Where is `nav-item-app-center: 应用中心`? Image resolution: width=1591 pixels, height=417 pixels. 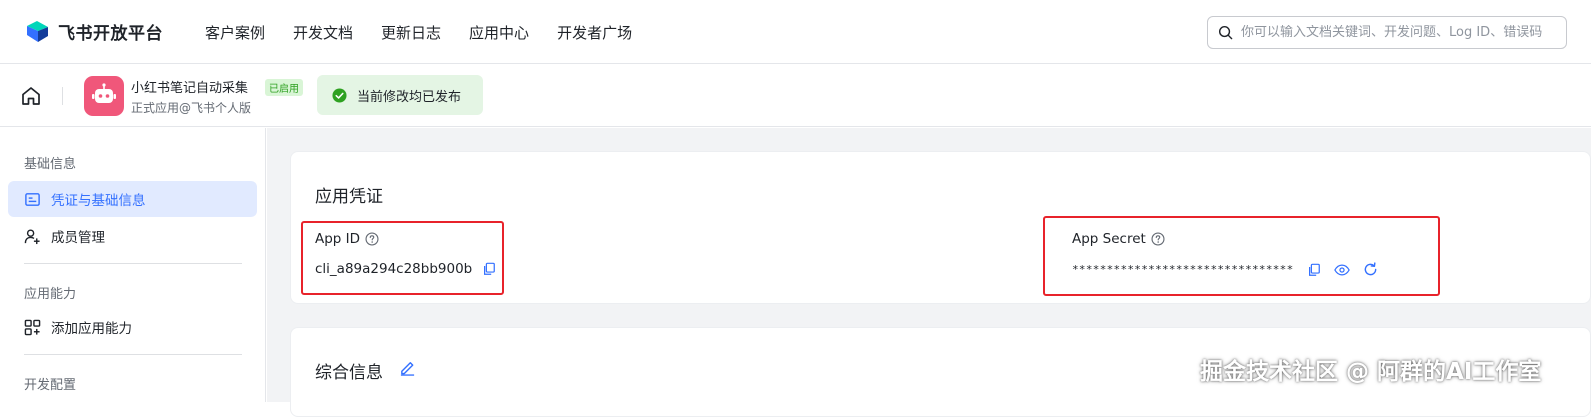 nav-item-app-center: 应用中心 is located at coordinates (499, 32).